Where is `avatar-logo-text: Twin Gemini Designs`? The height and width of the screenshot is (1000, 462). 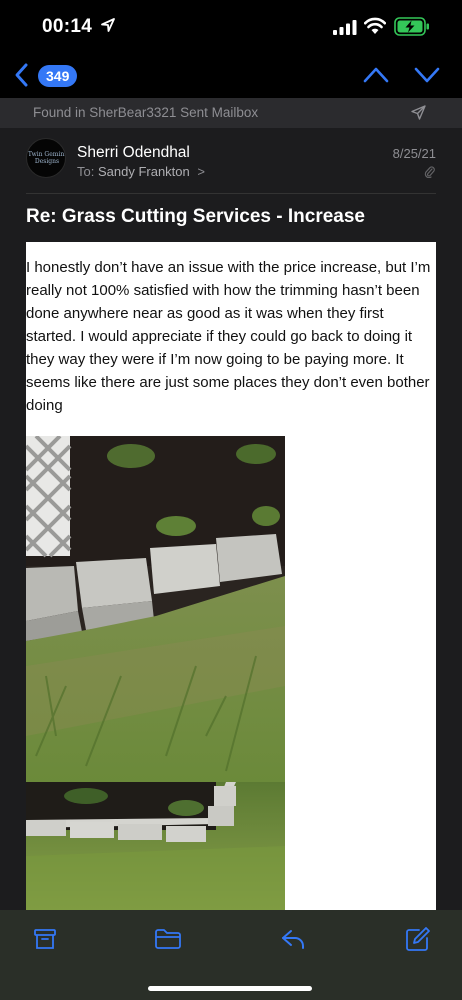 avatar-logo-text: Twin Gemini Designs is located at coordinates (46, 158).